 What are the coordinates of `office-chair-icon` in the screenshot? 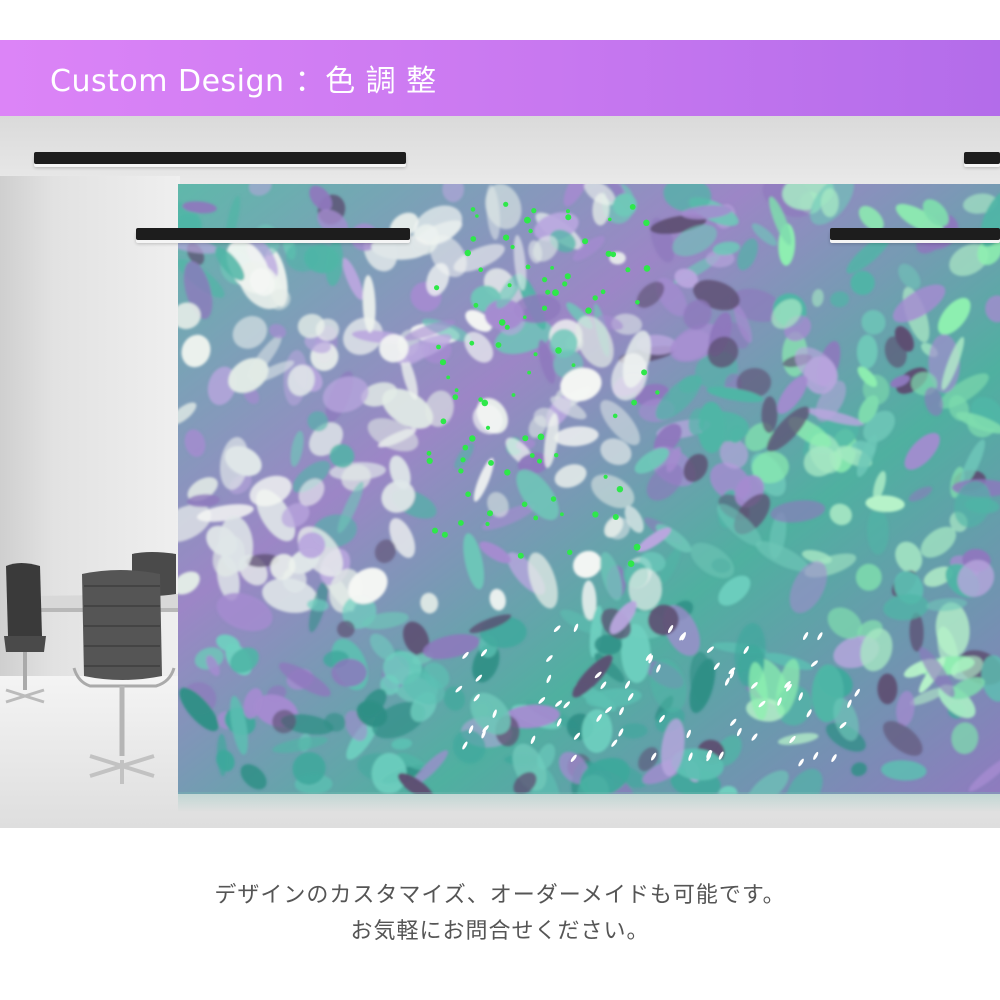 It's located at (124, 677).